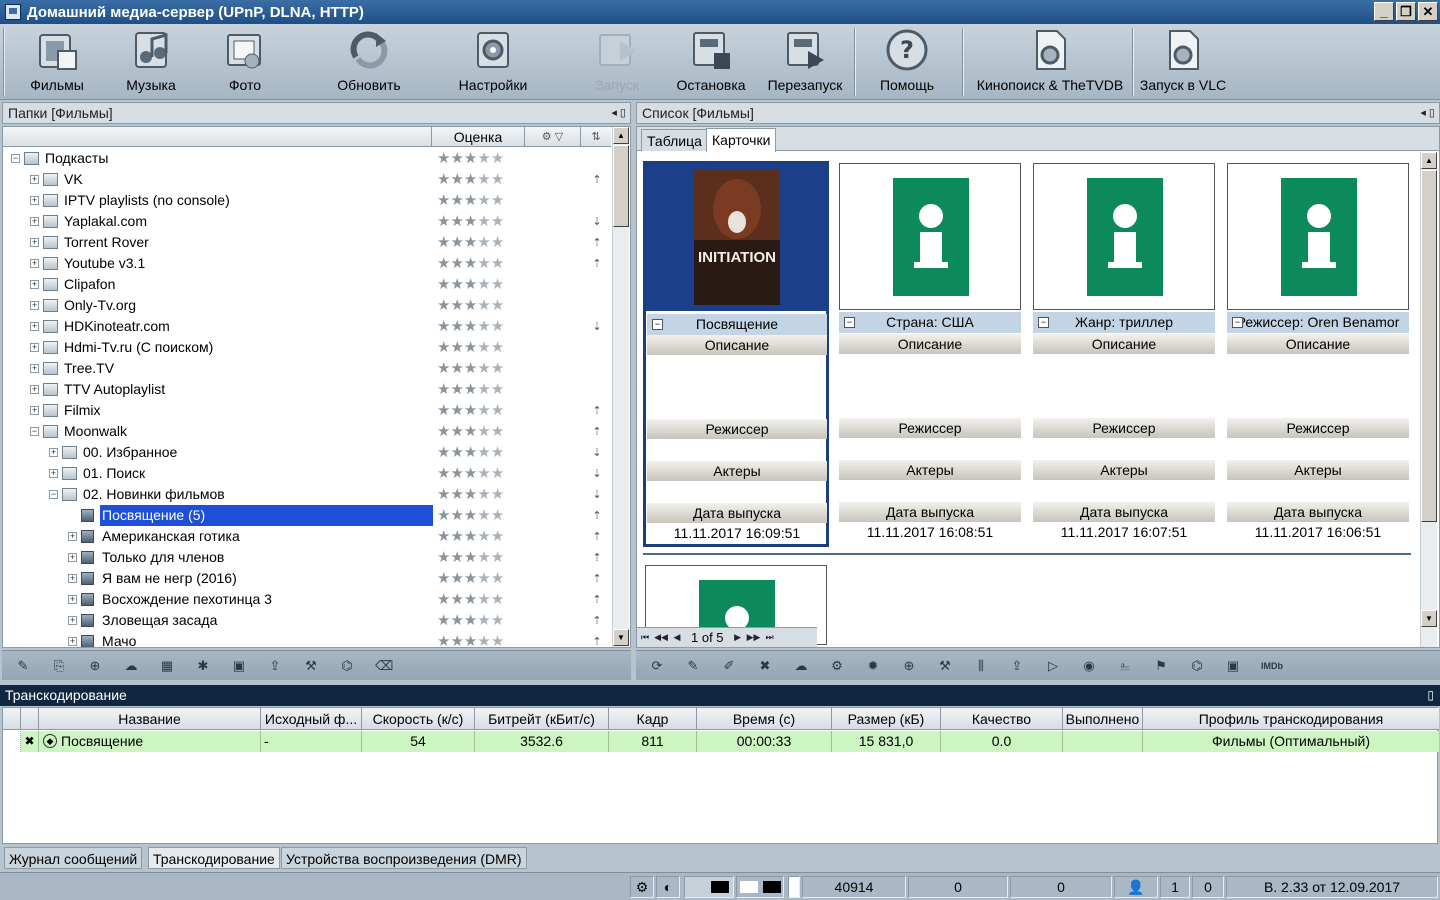 This screenshot has width=1440, height=900. Describe the element at coordinates (95, 666) in the screenshot. I see `add-folder-icon: ⊕` at that location.